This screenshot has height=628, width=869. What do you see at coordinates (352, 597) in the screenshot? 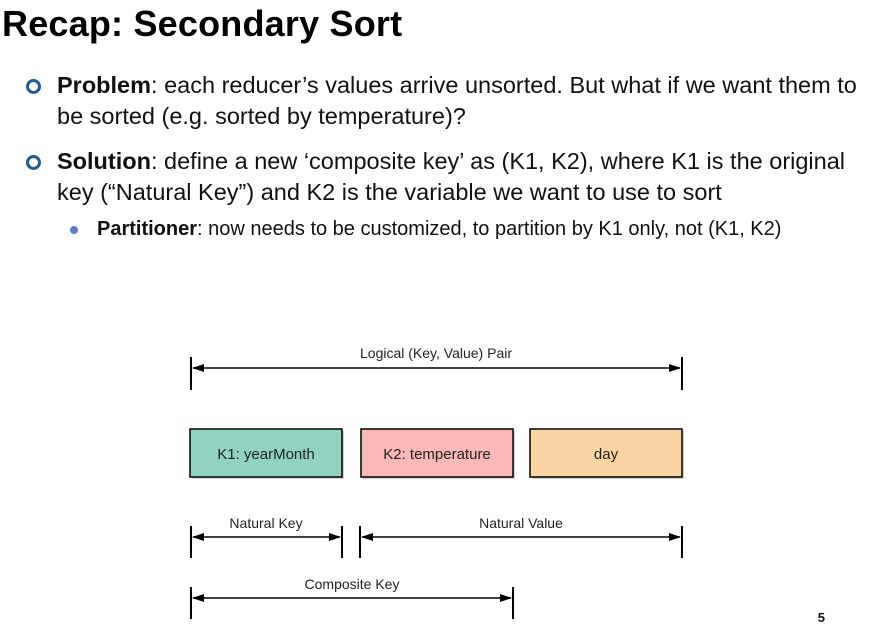
I see `composite-key-span: Composite Key` at bounding box center [352, 597].